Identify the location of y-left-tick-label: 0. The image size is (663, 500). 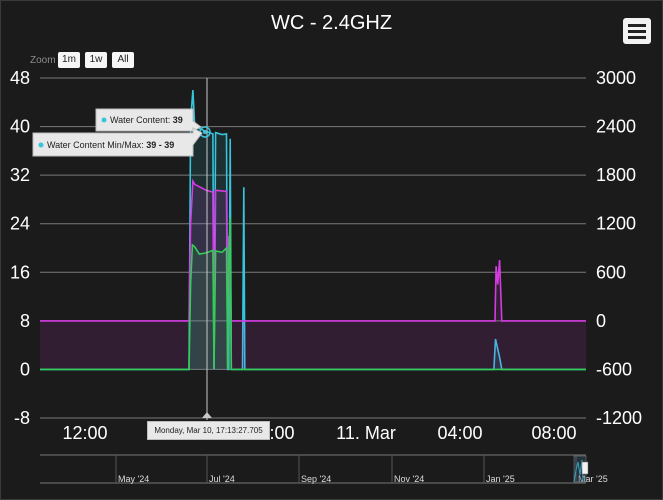
(25, 369).